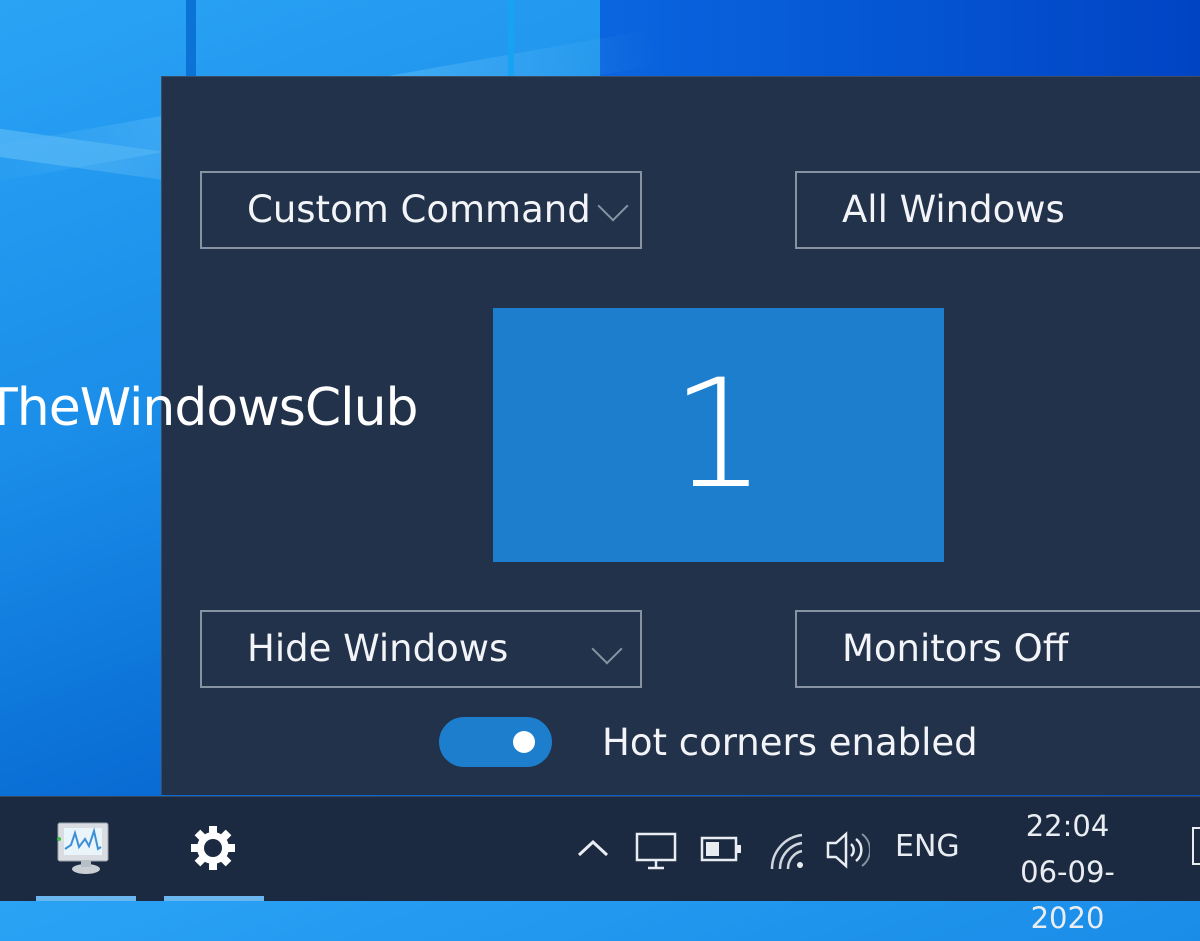  I want to click on monitor-number: 1, so click(718, 435).